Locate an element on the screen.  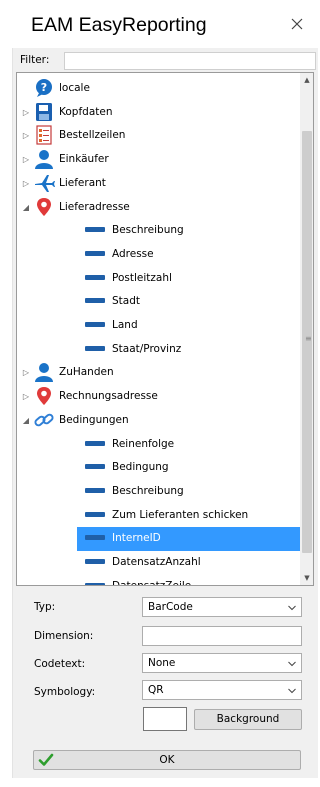
codetext-value: None is located at coordinates (162, 663).